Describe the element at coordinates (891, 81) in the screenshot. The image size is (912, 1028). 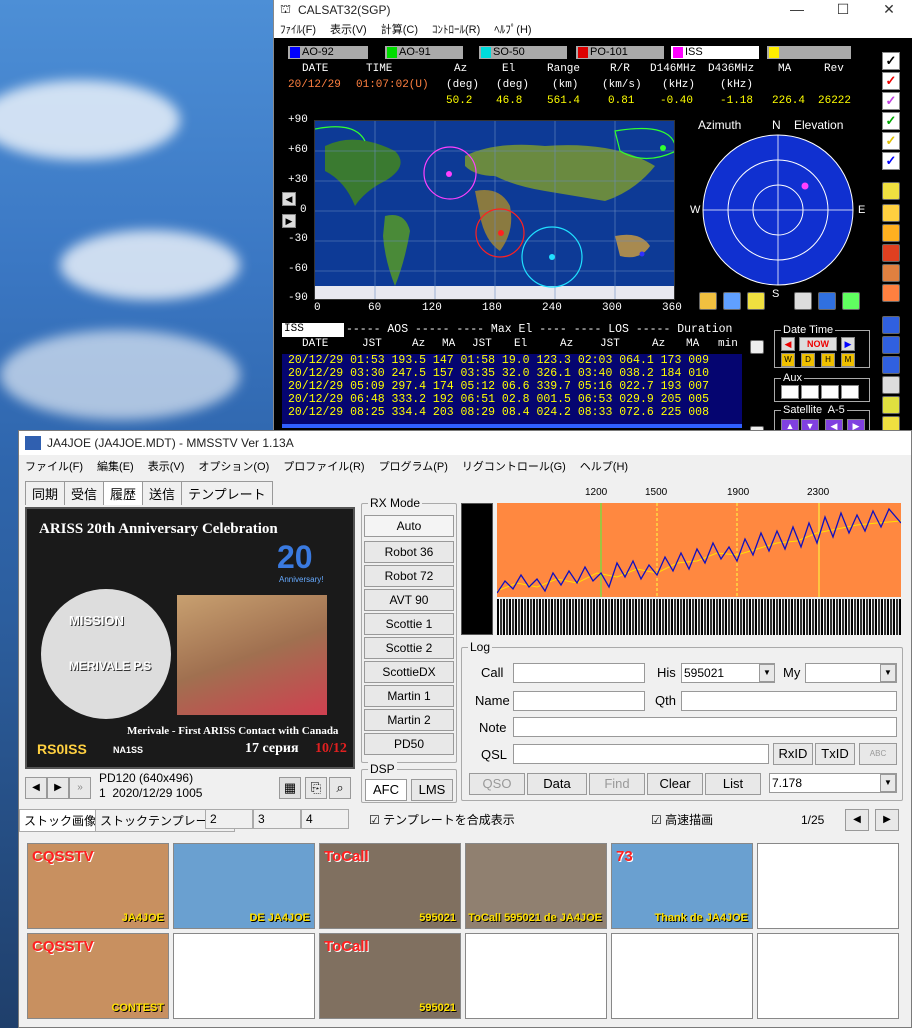
I see `sat-check-2: ✓` at that location.